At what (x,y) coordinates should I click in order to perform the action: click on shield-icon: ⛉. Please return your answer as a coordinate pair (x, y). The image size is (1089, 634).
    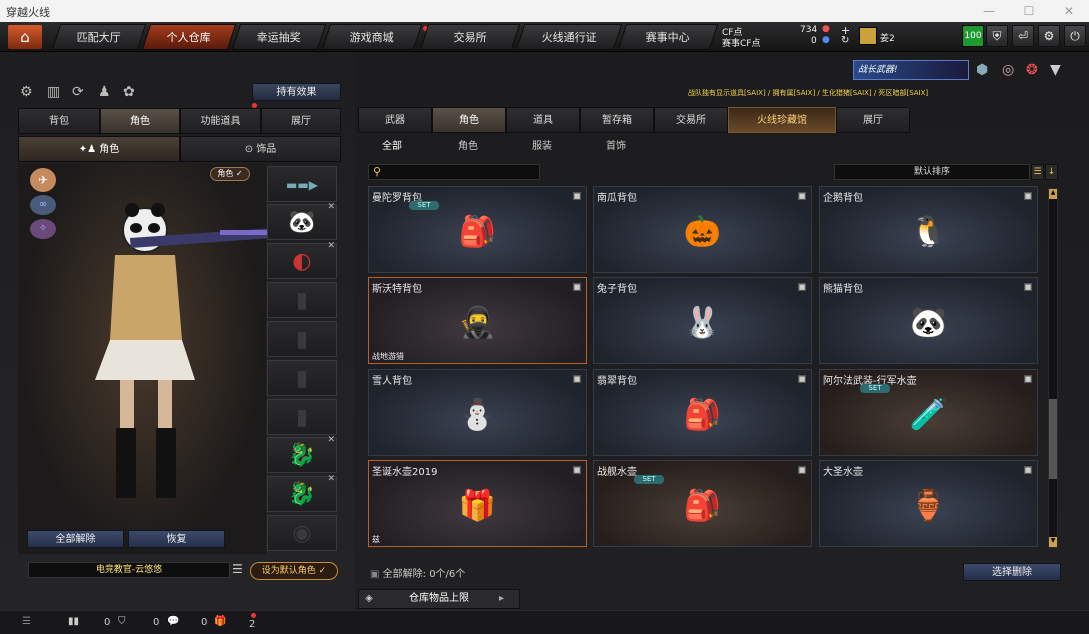
    Looking at the image, I should click on (122, 621).